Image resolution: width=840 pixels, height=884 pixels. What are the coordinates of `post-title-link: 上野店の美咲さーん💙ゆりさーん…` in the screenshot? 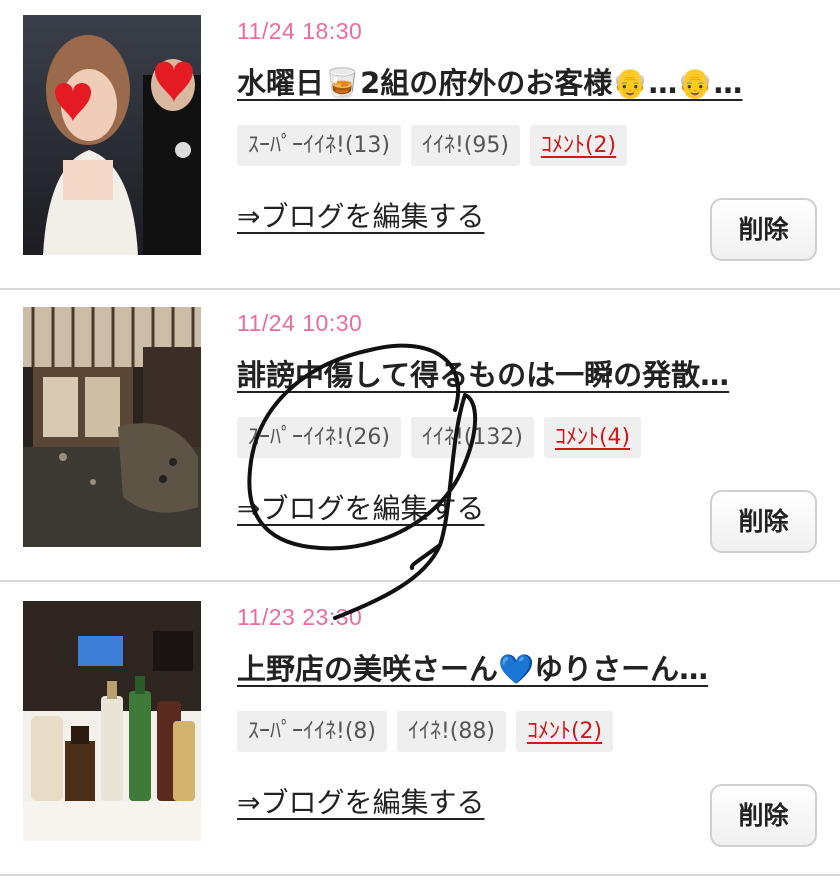 It's located at (532, 667).